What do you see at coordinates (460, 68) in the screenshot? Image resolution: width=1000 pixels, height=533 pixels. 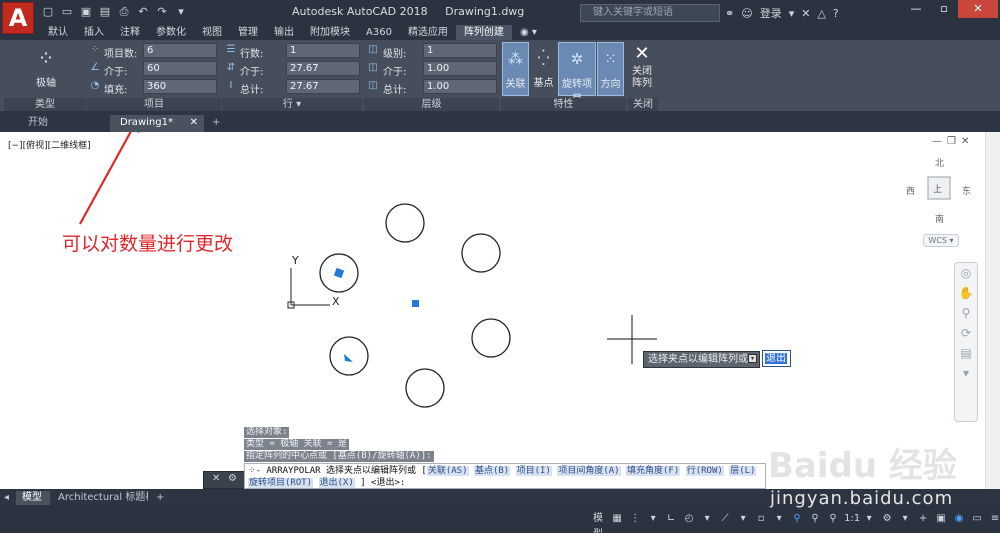 I see `levels-between-input: 1.00` at bounding box center [460, 68].